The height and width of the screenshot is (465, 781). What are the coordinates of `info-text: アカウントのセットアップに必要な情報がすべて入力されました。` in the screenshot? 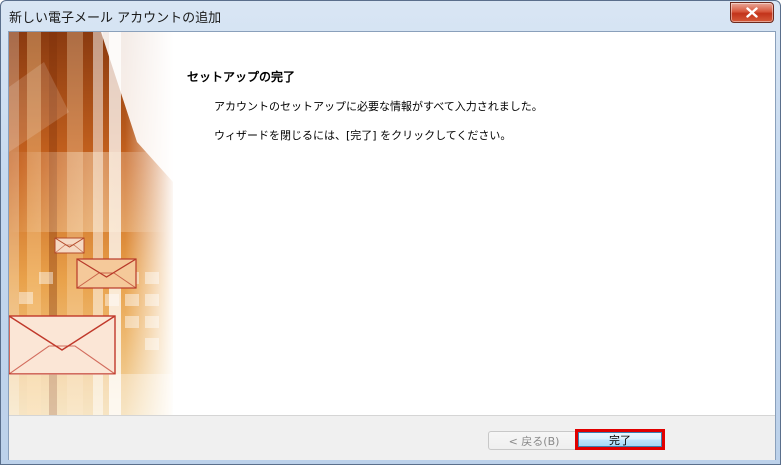 It's located at (378, 106).